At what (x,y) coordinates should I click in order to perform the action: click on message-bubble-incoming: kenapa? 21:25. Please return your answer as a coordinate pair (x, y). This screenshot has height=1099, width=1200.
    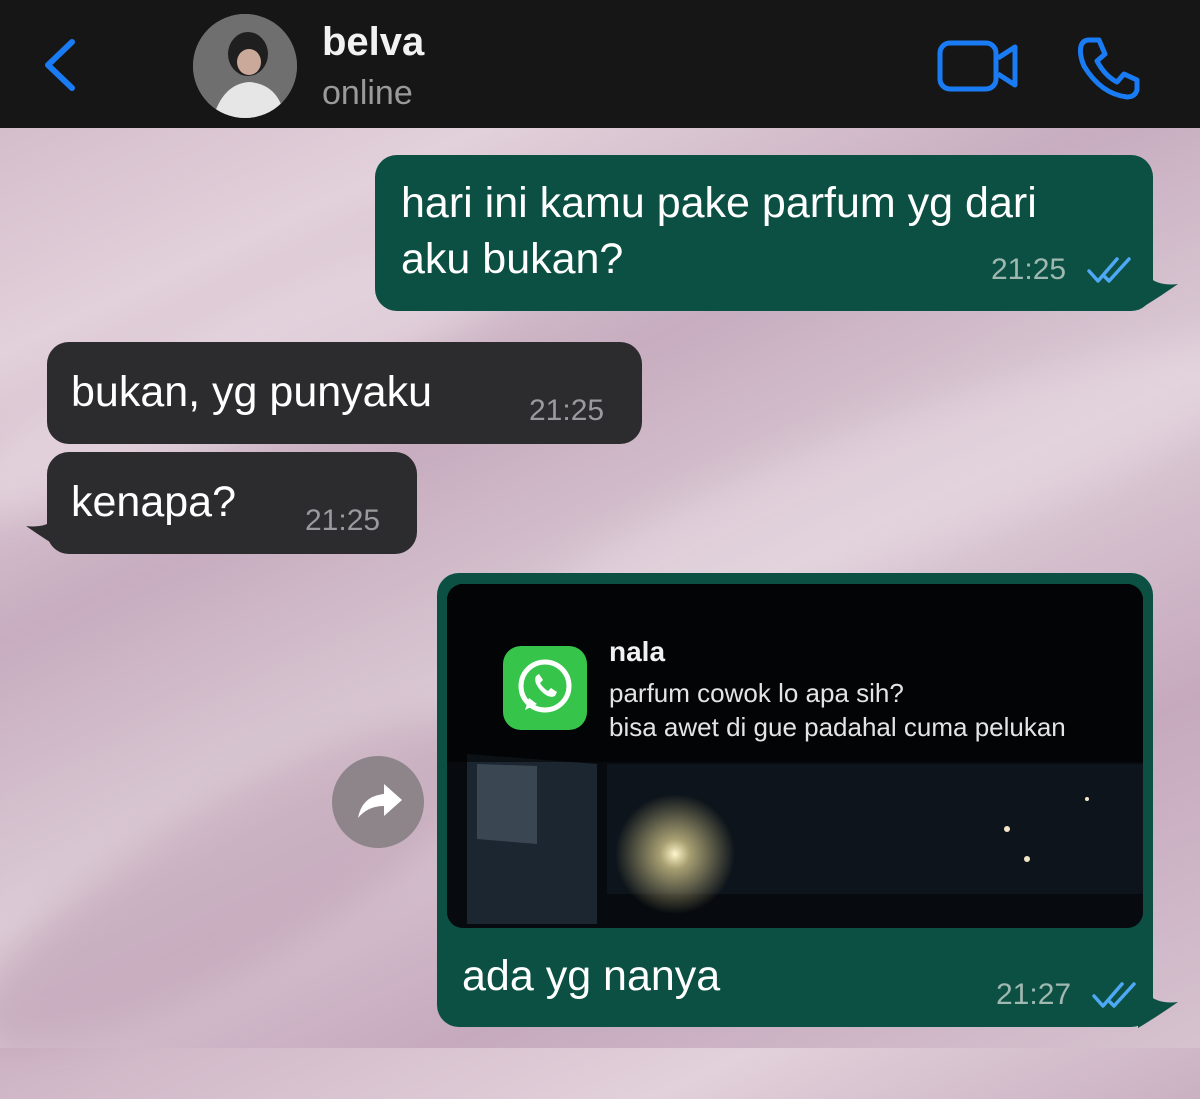
    Looking at the image, I should click on (232, 503).